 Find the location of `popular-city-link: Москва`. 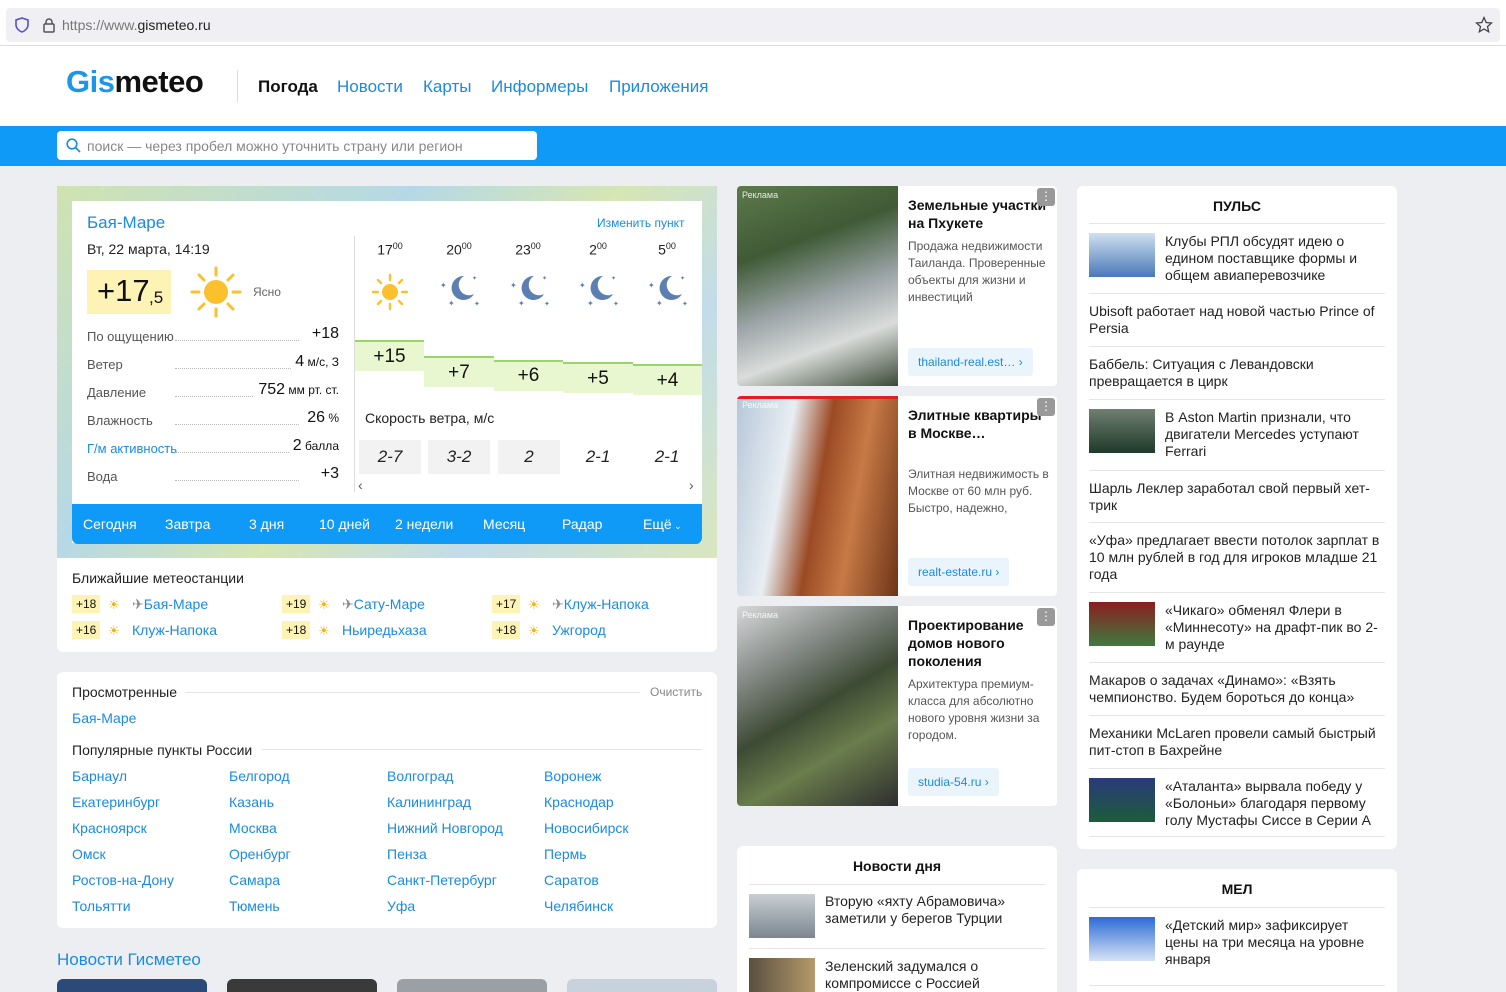

popular-city-link: Москва is located at coordinates (253, 828).